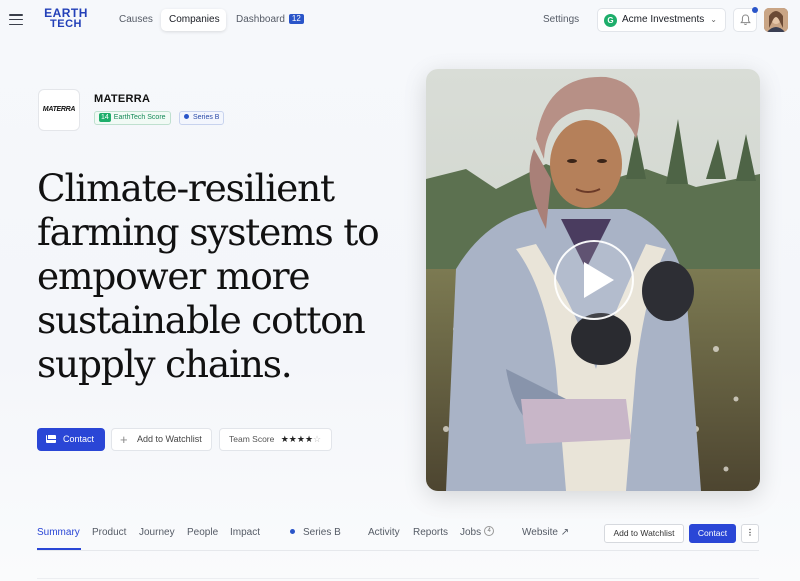 The height and width of the screenshot is (581, 800). Describe the element at coordinates (561, 19) in the screenshot. I see `nav-settings: Settings` at that location.